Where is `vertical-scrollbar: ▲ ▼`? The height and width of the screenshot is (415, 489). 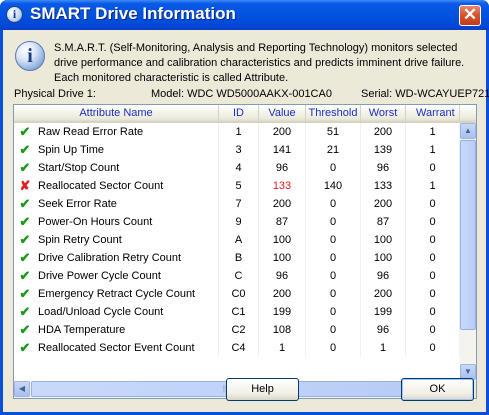
vertical-scrollbar: ▲ ▼ is located at coordinates (468, 252).